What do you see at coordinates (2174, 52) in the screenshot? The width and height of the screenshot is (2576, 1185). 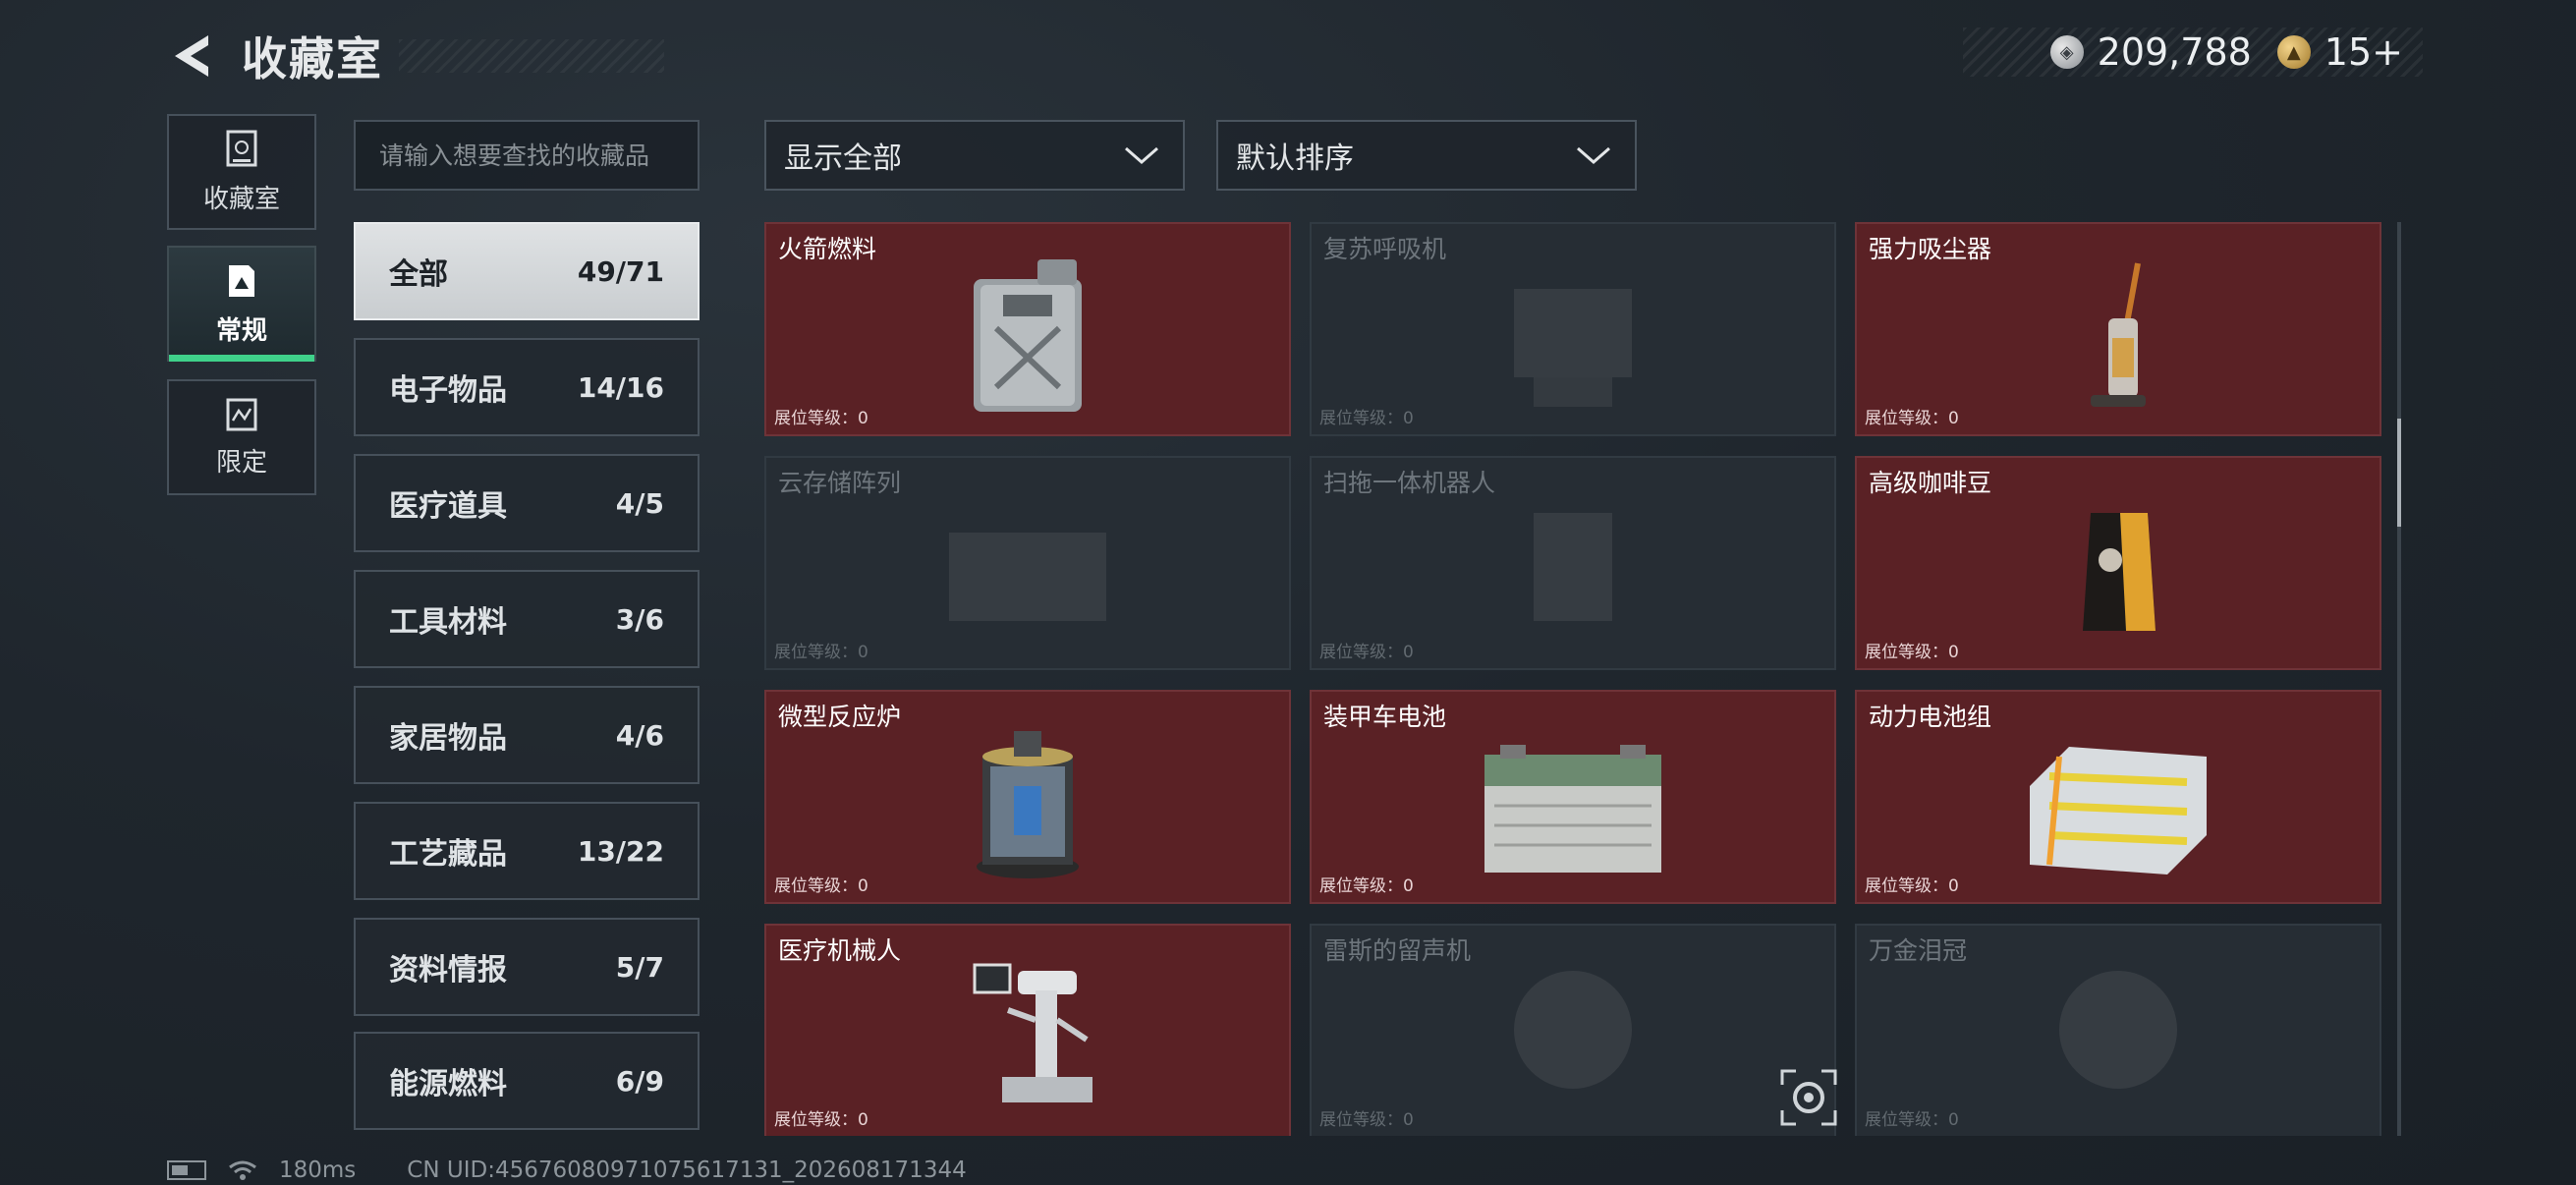 I see `silver-value: 209,788` at bounding box center [2174, 52].